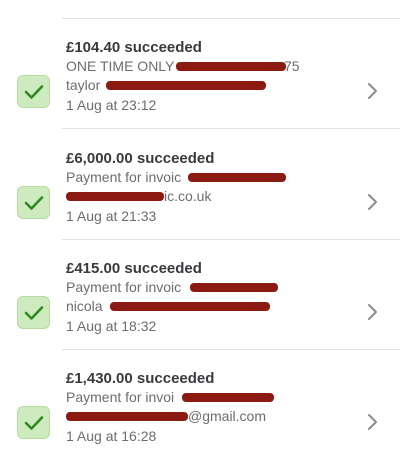  Describe the element at coordinates (134, 47) in the screenshot. I see `payment-amount-status: £104.40 succeeded` at that location.